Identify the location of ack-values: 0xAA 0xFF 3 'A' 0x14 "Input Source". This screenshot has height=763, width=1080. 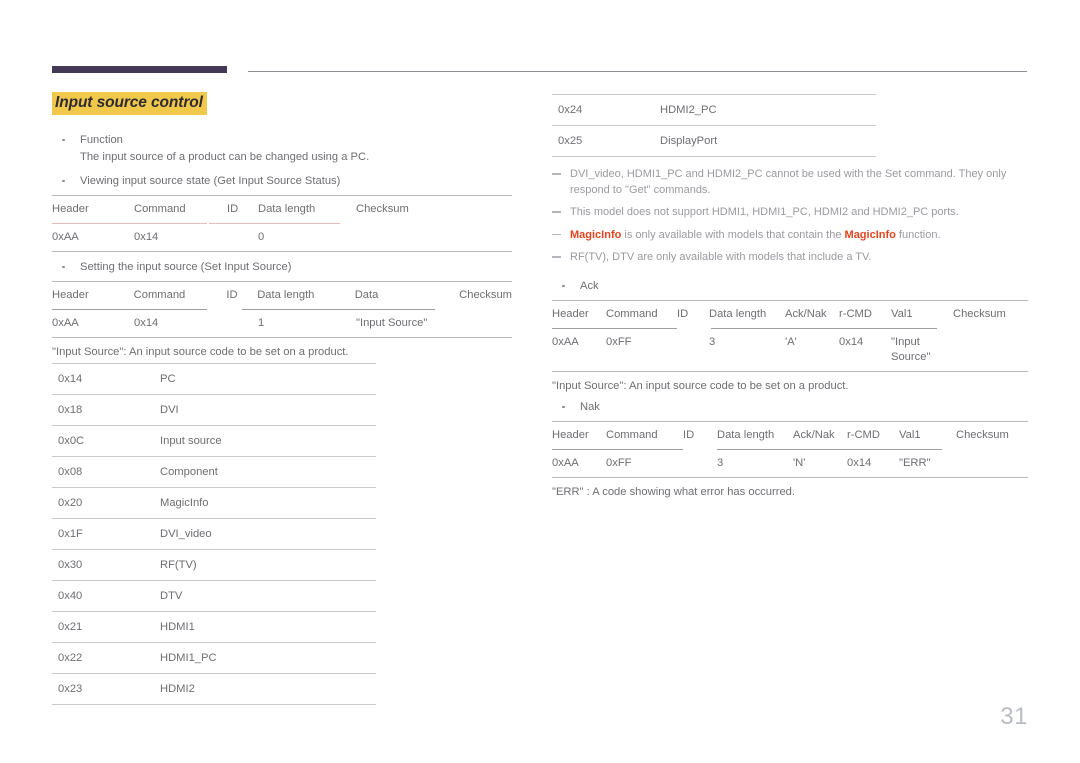
(790, 350).